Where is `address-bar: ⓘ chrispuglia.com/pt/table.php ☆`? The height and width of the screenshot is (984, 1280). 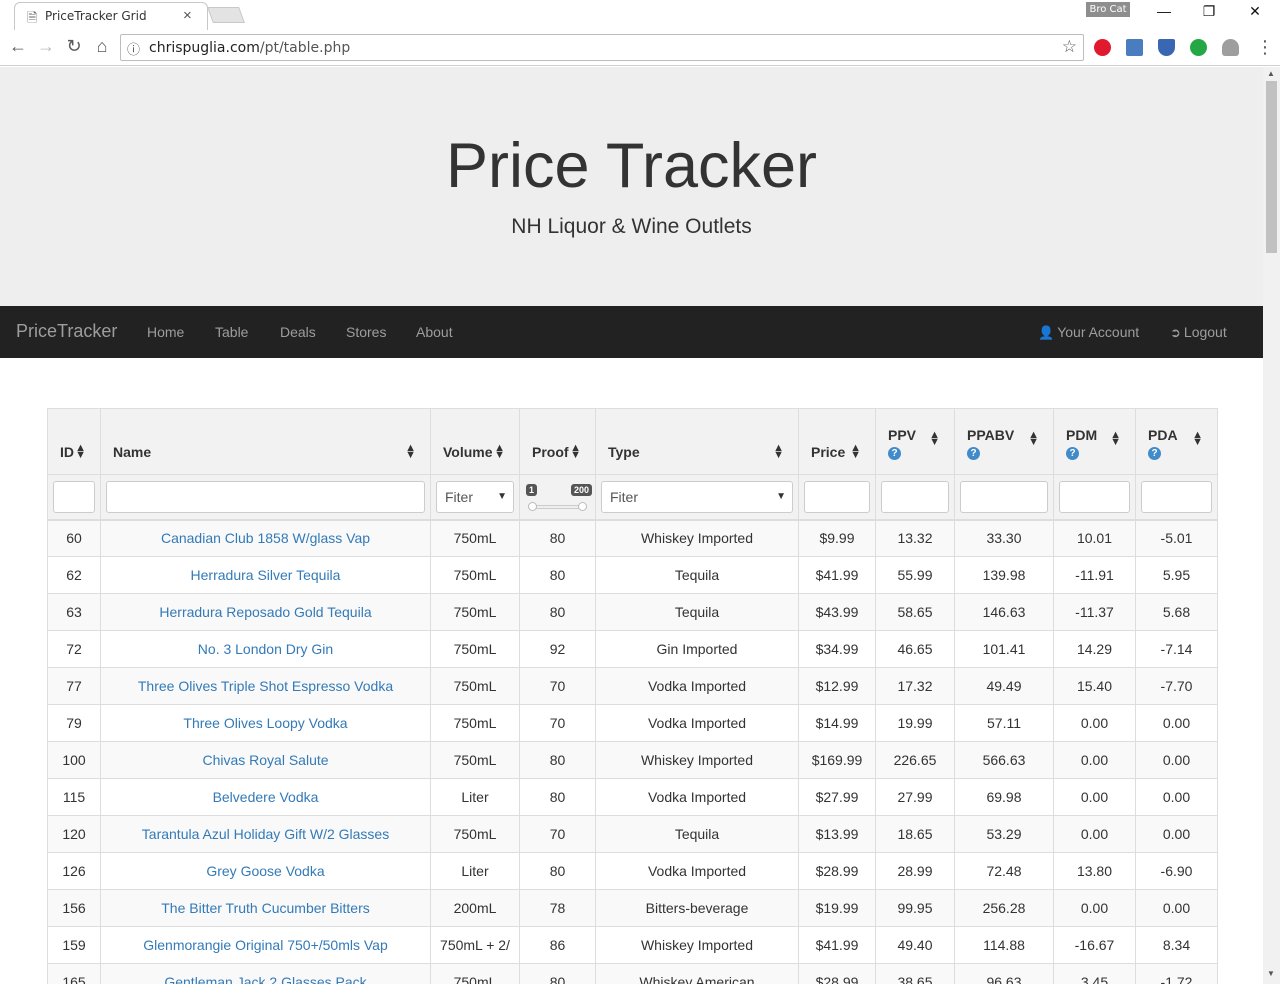
address-bar: ⓘ chrispuglia.com/pt/table.php ☆ is located at coordinates (602, 47).